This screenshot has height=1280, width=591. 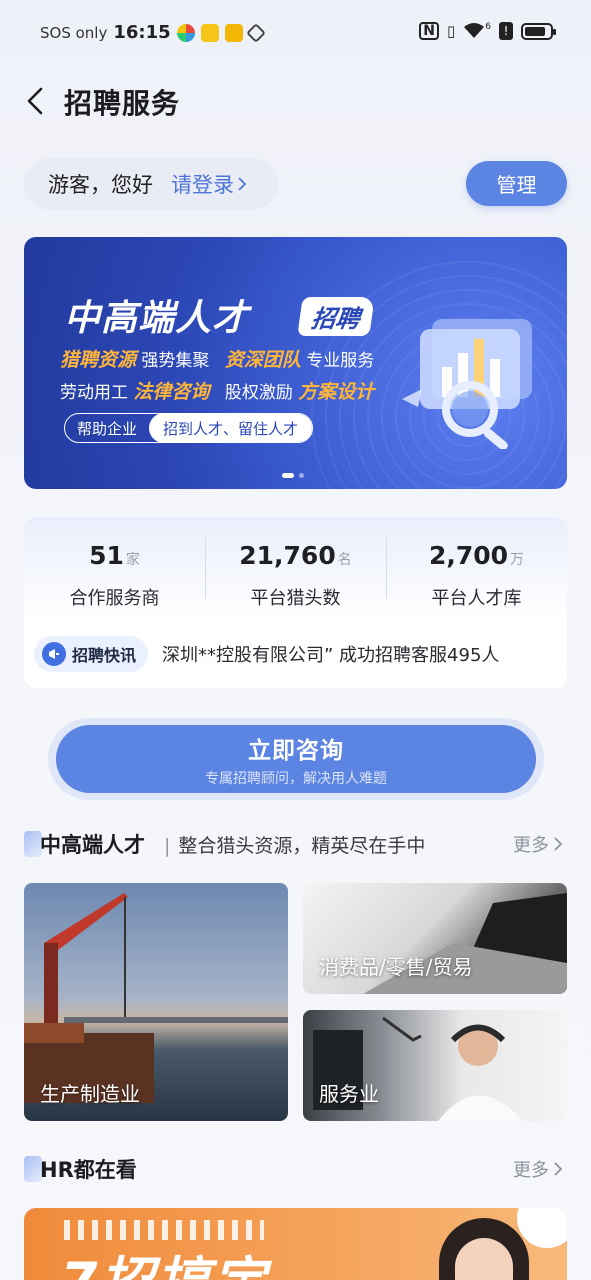 I want to click on tile-manufacturing: 生产制造业, so click(x=156, y=1002).